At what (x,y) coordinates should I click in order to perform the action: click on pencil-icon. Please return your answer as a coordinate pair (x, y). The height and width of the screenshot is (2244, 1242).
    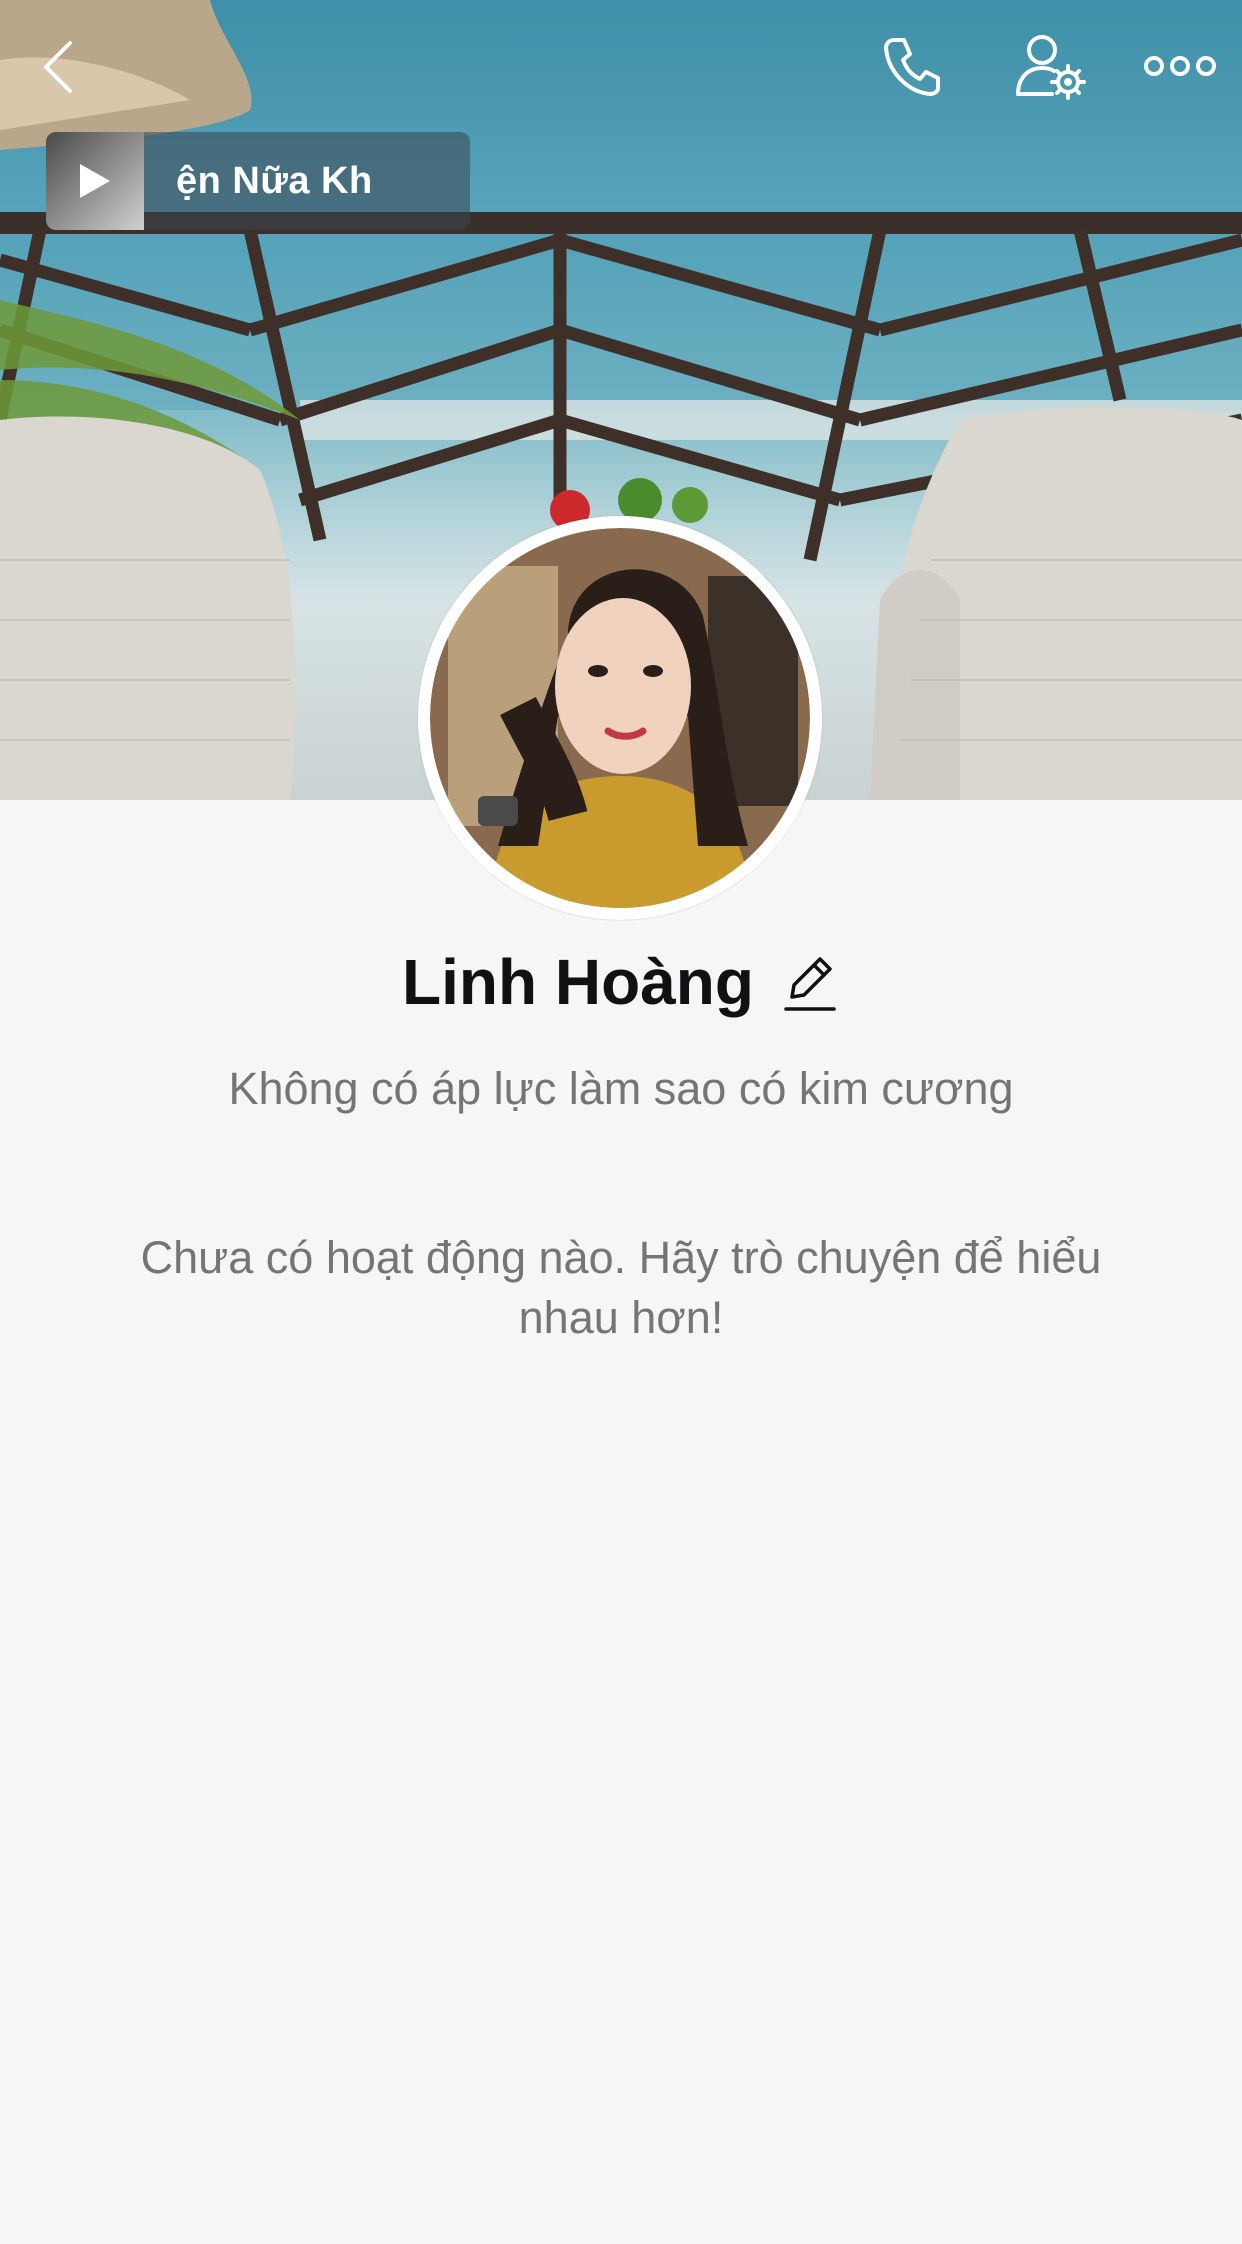
    Looking at the image, I should click on (810, 984).